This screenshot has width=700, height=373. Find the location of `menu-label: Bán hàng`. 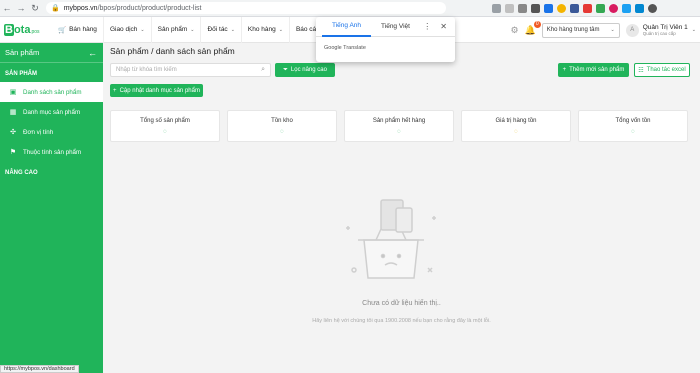

menu-label: Bán hàng is located at coordinates (83, 29).